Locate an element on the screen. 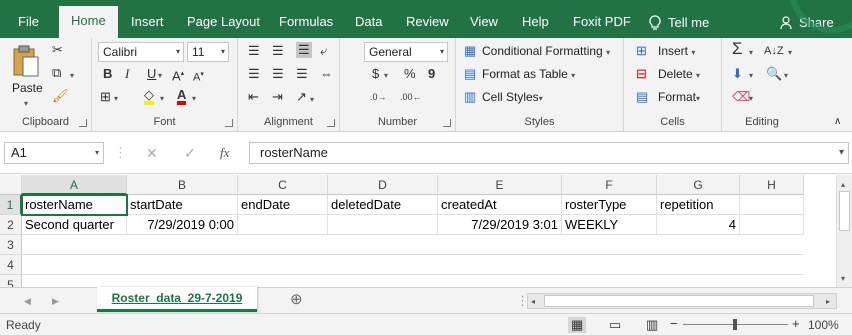 The width and height of the screenshot is (852, 335). expand-formula-icon: ▾ is located at coordinates (841, 153).